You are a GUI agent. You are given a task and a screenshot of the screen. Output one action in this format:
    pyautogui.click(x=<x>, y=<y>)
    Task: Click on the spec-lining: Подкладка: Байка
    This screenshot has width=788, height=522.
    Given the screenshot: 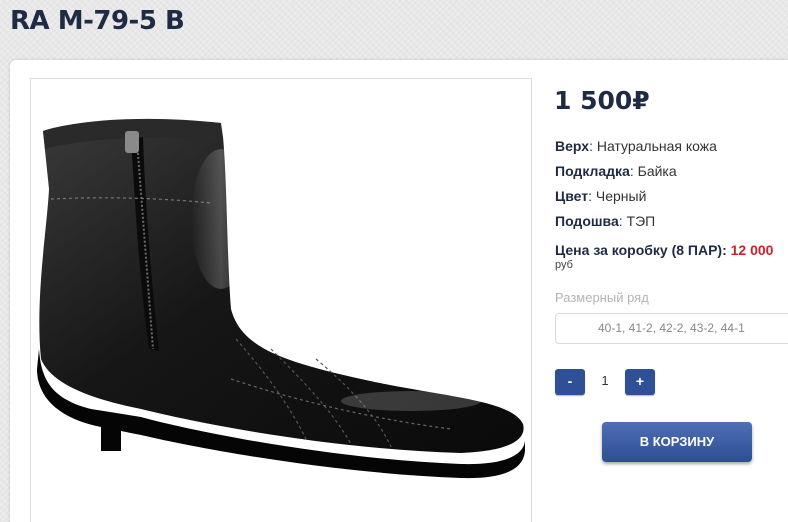 What is the action you would take?
    pyautogui.click(x=616, y=171)
    